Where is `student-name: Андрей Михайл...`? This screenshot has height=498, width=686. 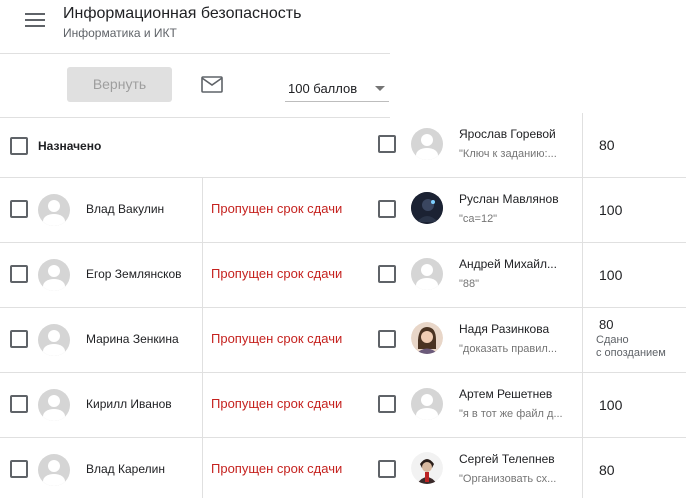 student-name: Андрей Михайл... is located at coordinates (508, 264).